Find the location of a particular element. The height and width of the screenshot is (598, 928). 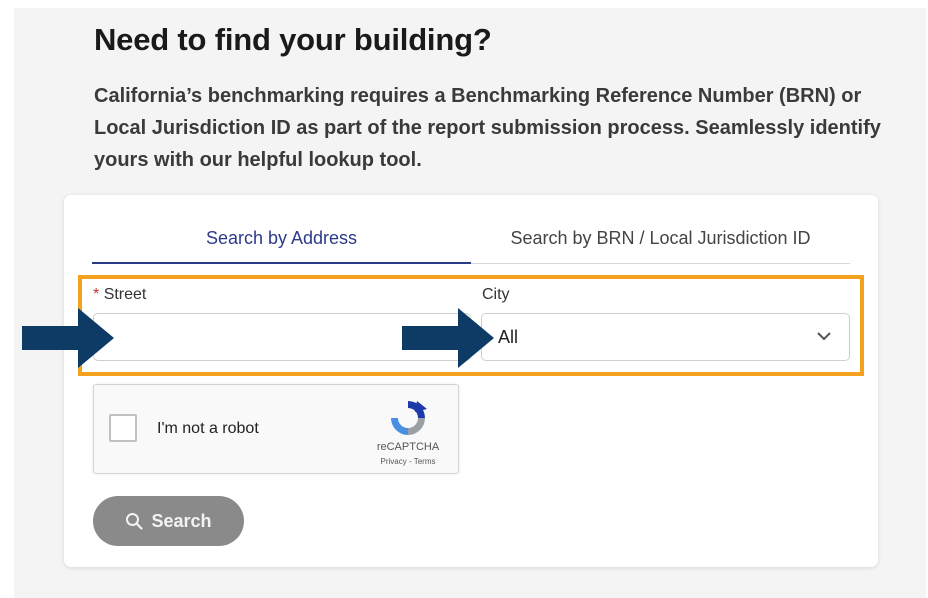

search-button-label: Search is located at coordinates (181, 520).